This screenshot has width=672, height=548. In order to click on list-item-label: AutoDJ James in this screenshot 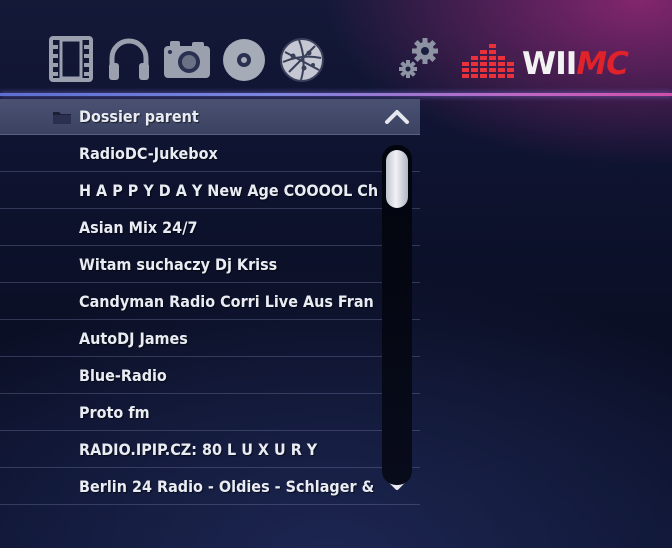, I will do `click(133, 338)`.